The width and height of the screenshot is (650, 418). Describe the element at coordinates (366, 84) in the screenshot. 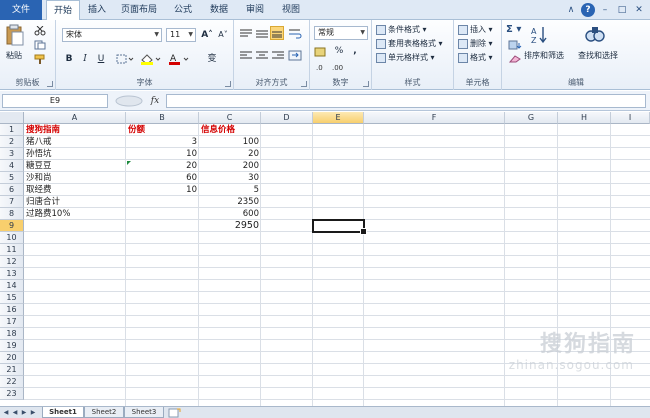

I see `number-launcher-icon` at that location.